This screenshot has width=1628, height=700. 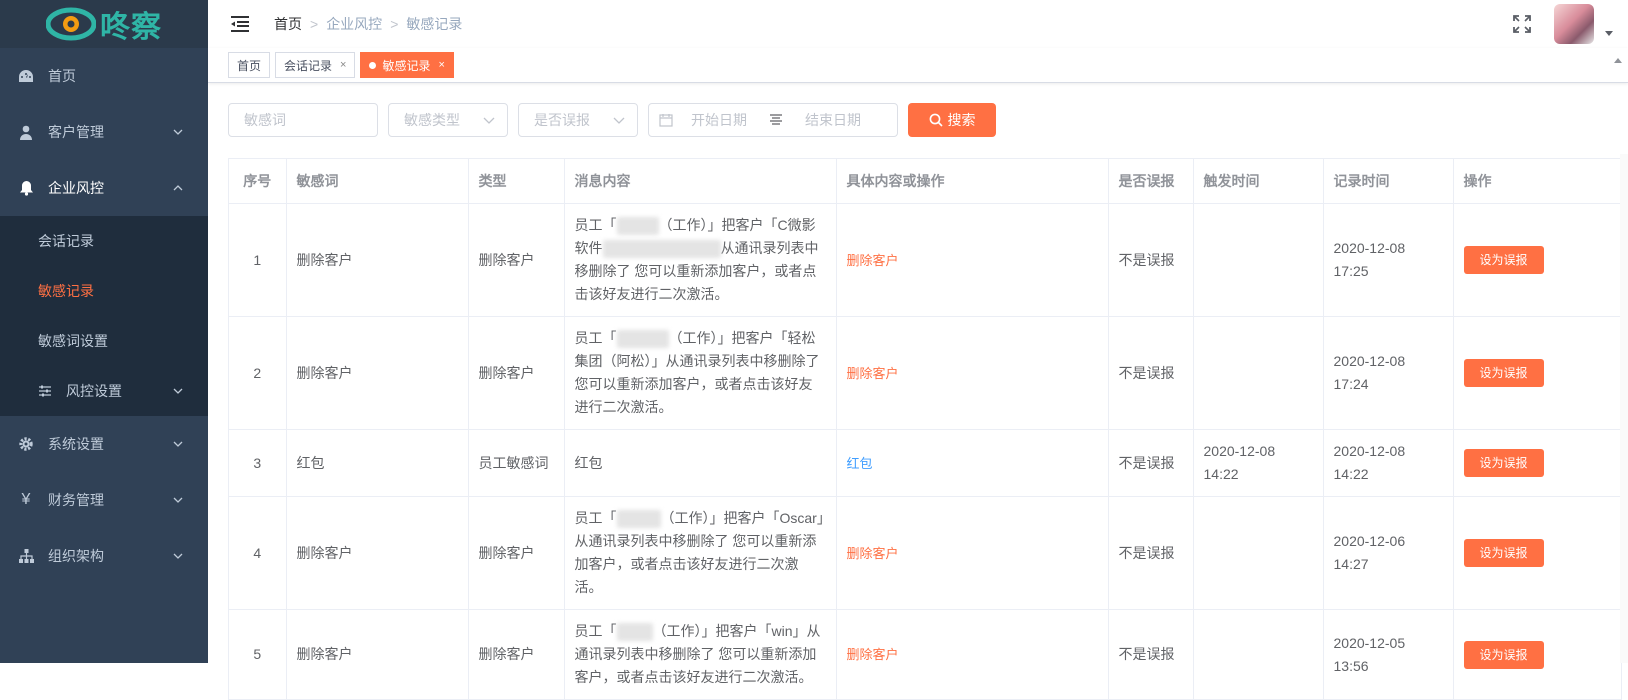 I want to click on detail-link: 红包, so click(x=860, y=463).